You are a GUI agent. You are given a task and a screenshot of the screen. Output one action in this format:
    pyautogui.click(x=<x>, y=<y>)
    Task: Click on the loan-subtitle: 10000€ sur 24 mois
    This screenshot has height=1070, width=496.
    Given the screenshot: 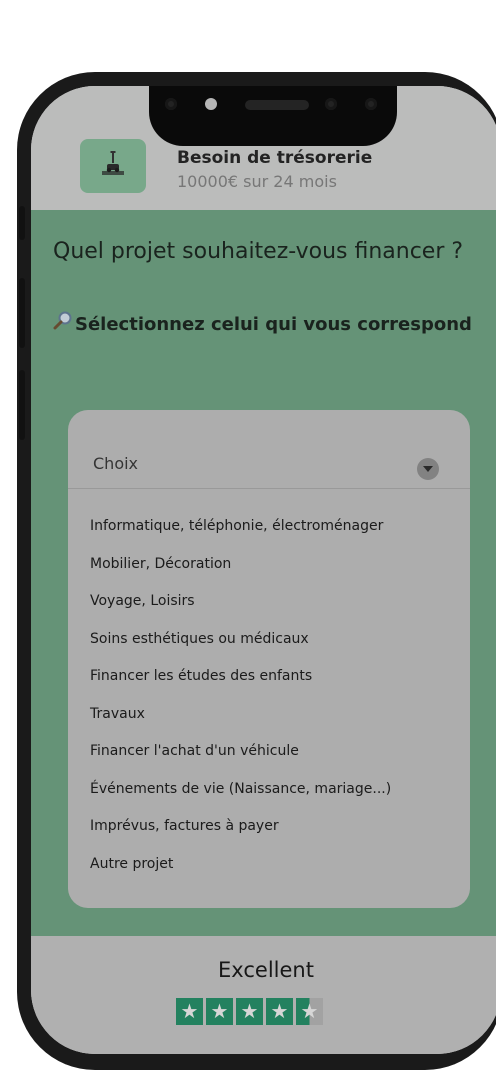 What is the action you would take?
    pyautogui.click(x=257, y=181)
    